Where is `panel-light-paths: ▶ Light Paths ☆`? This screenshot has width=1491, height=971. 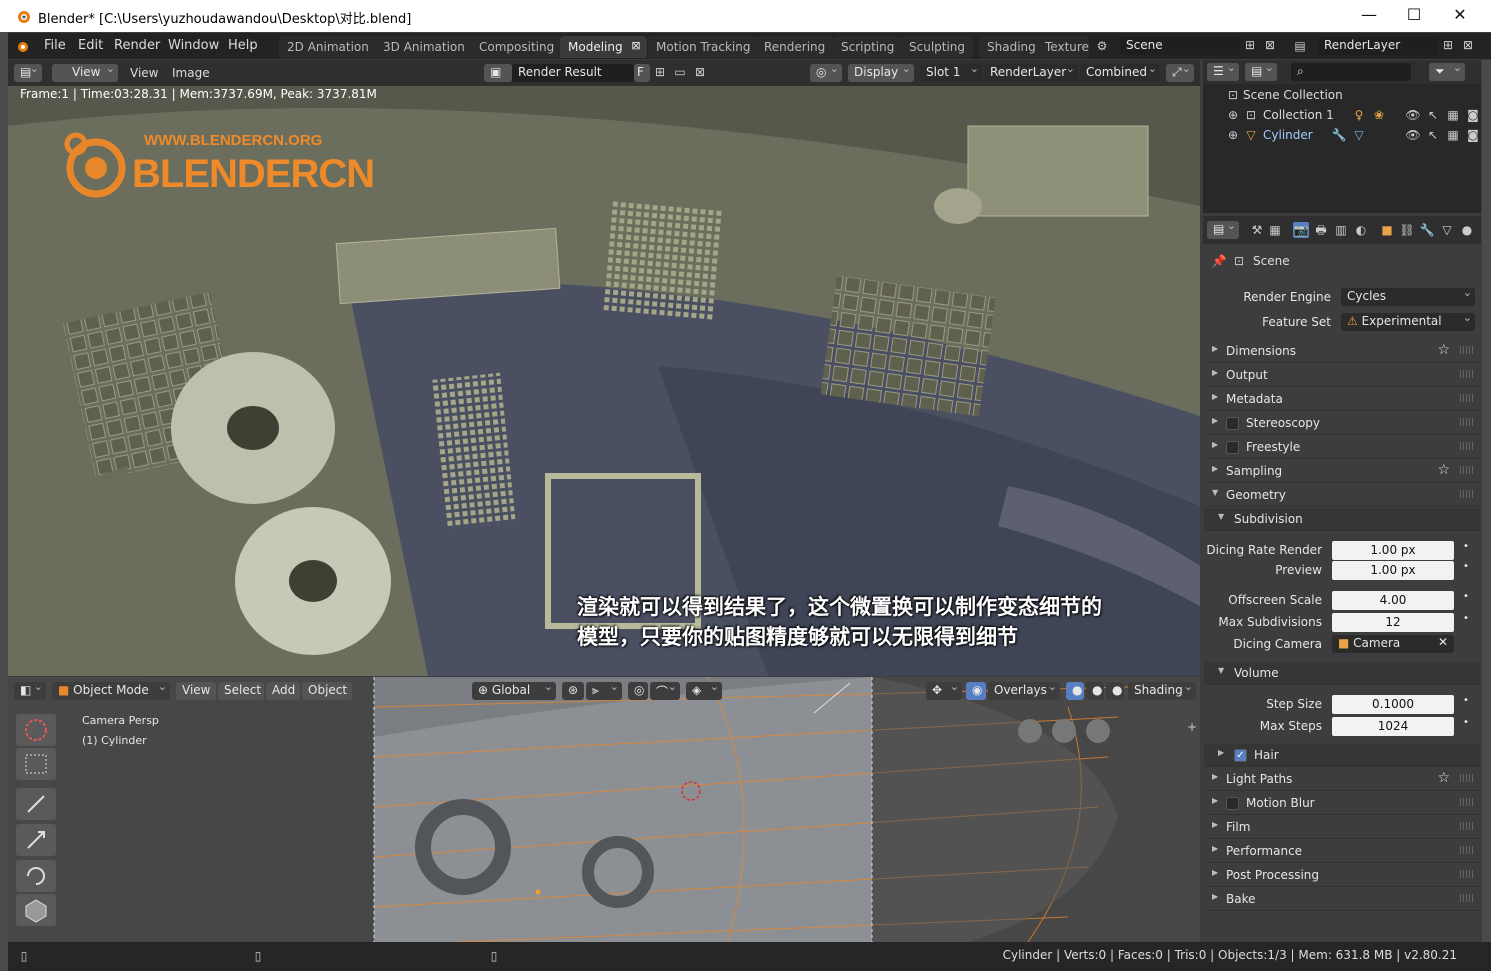 panel-light-paths: ▶ Light Paths ☆ is located at coordinates (1342, 779).